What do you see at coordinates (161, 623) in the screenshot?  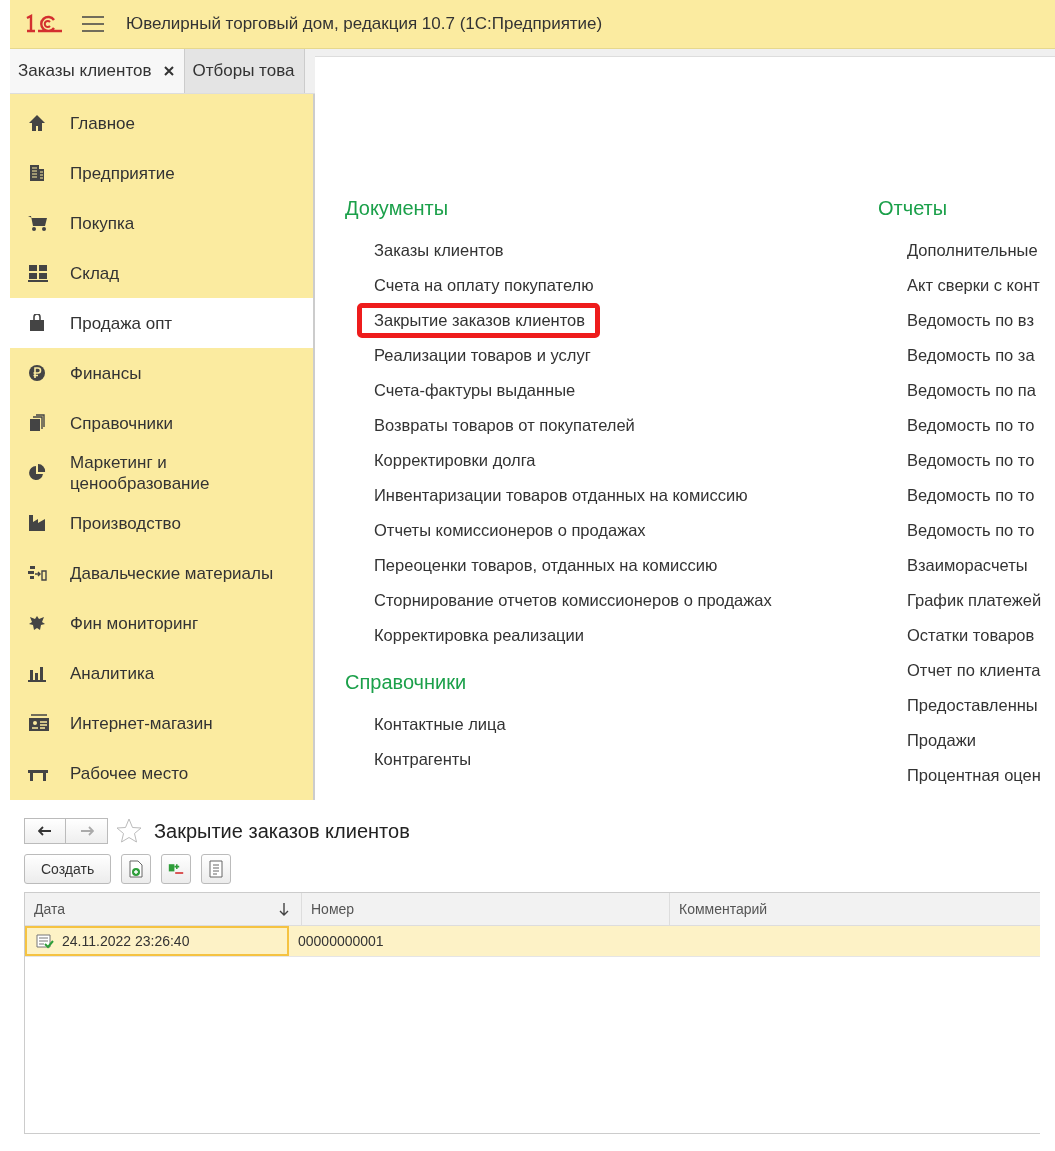 I see `sidebar-item: Фин мониторинг` at bounding box center [161, 623].